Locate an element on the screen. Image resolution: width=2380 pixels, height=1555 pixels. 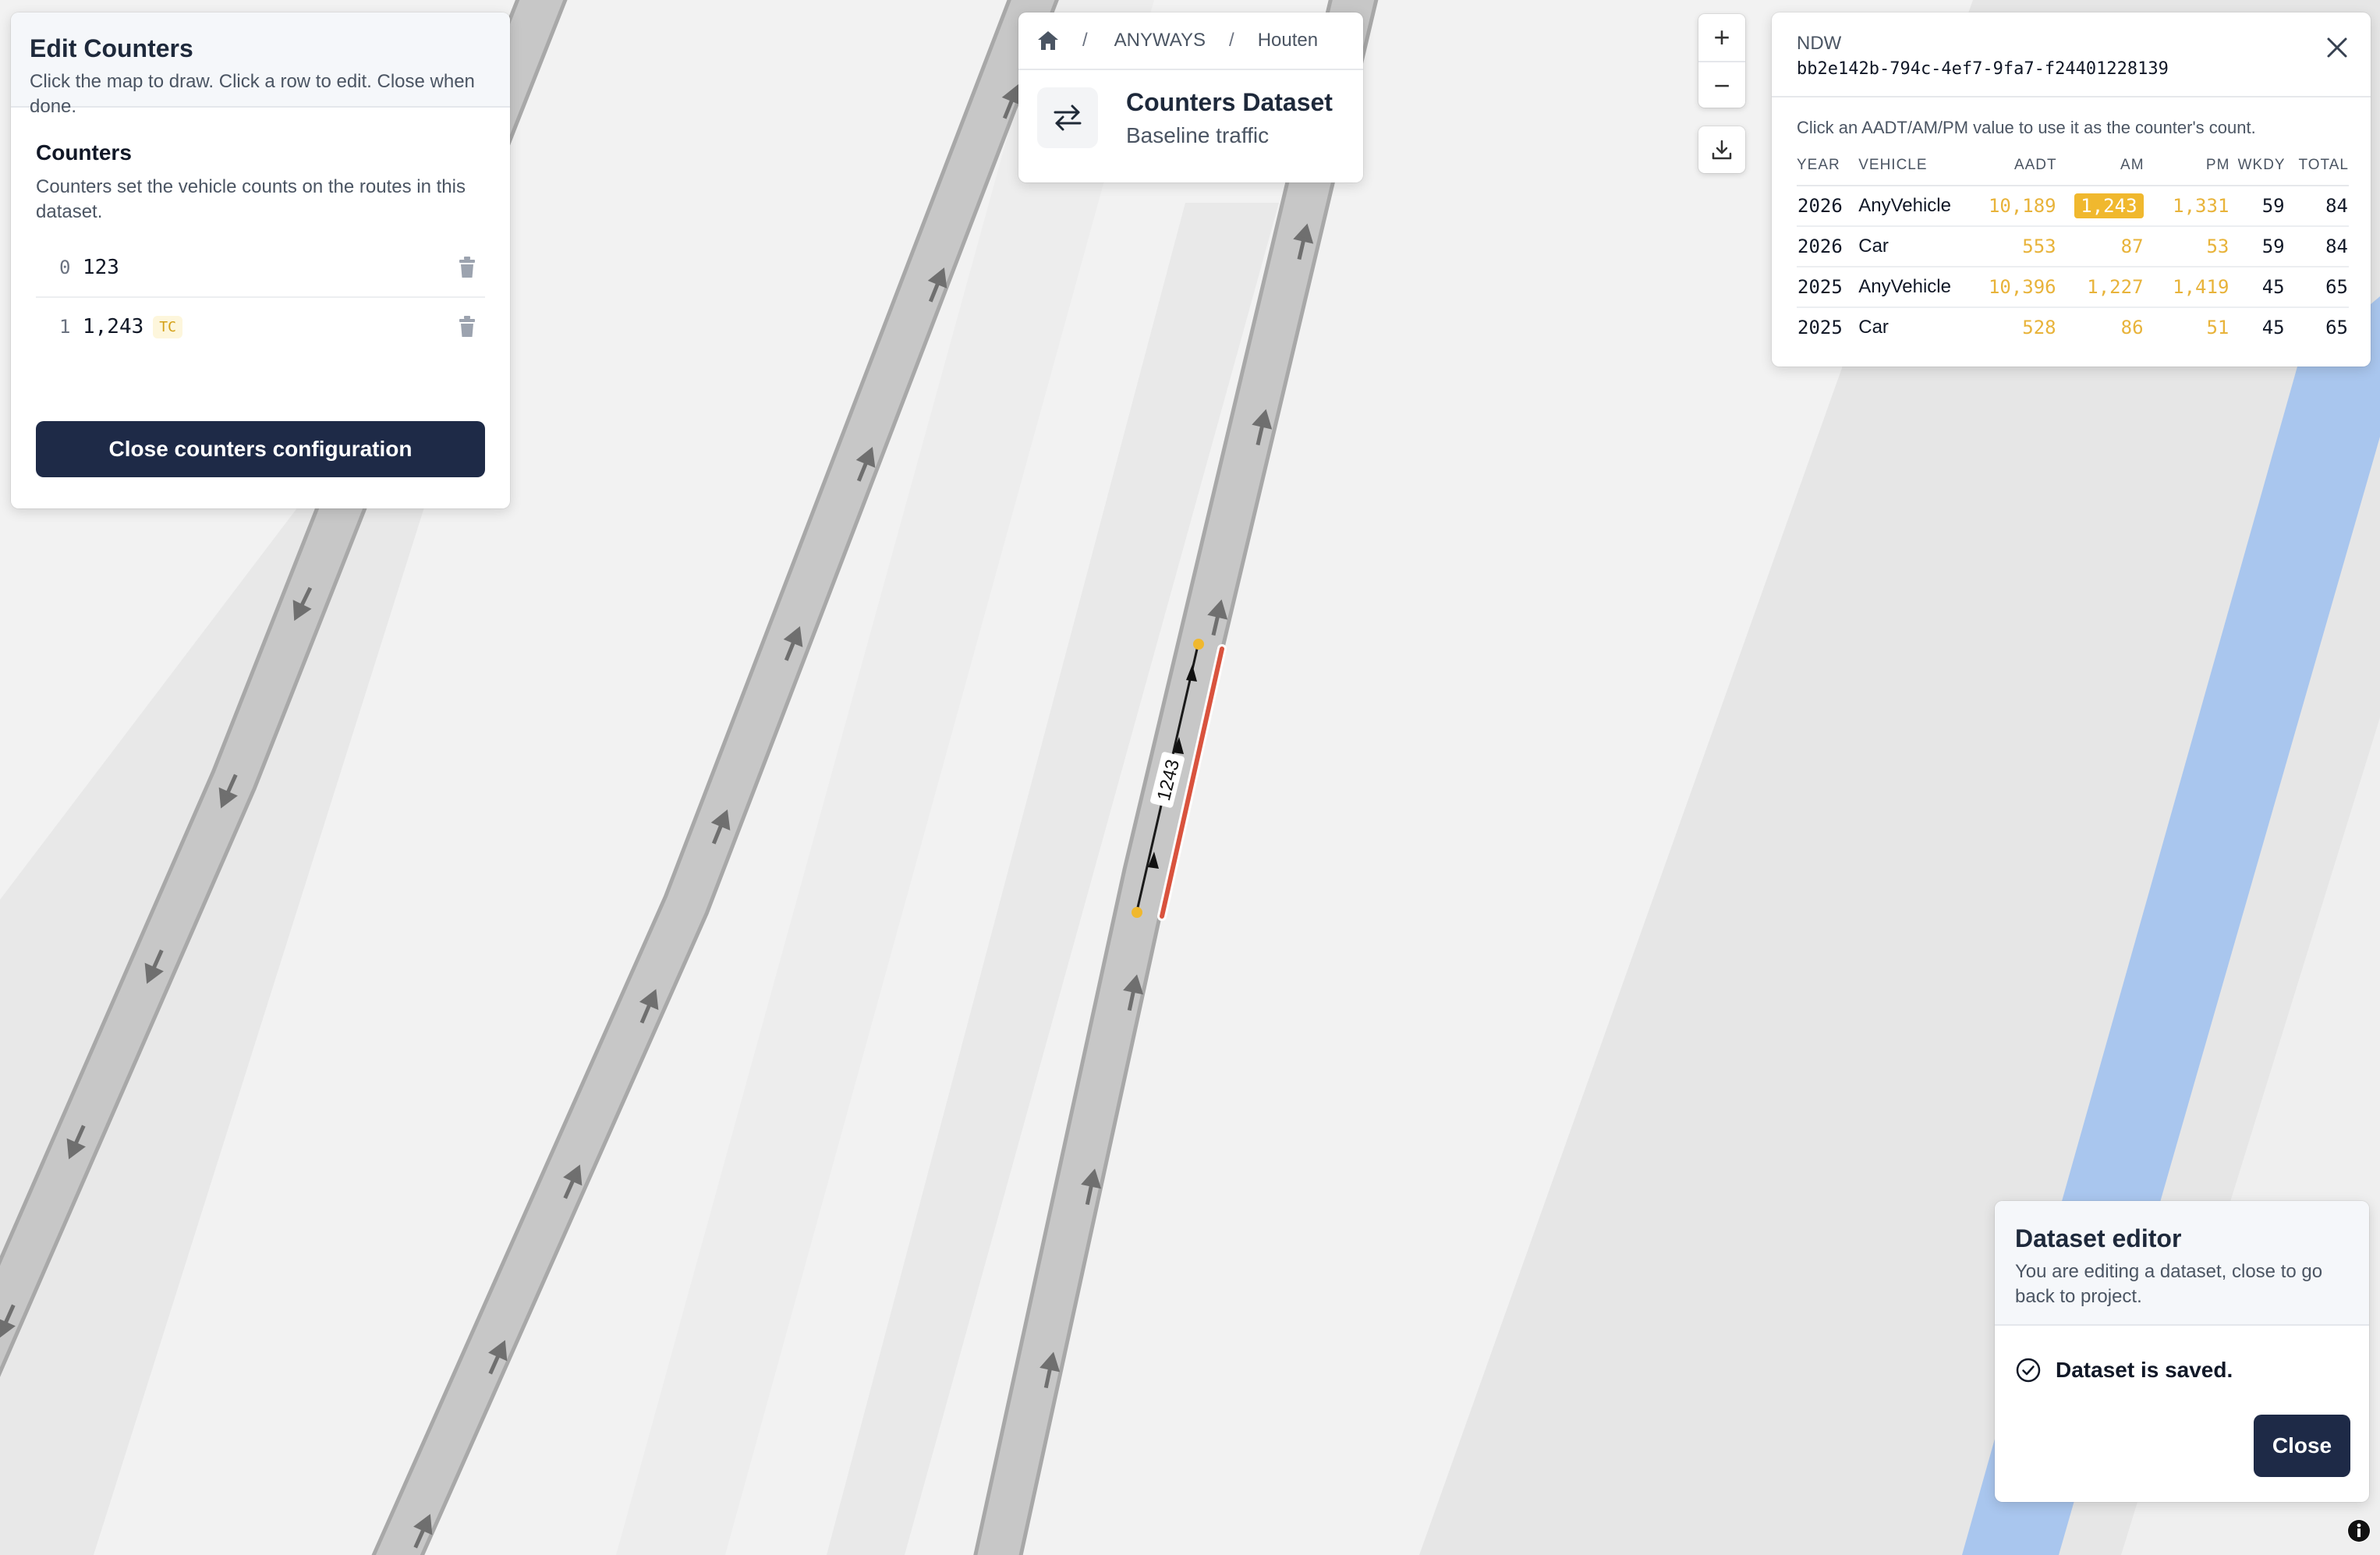
cell-am-selected: 1,243 is located at coordinates (2109, 206).